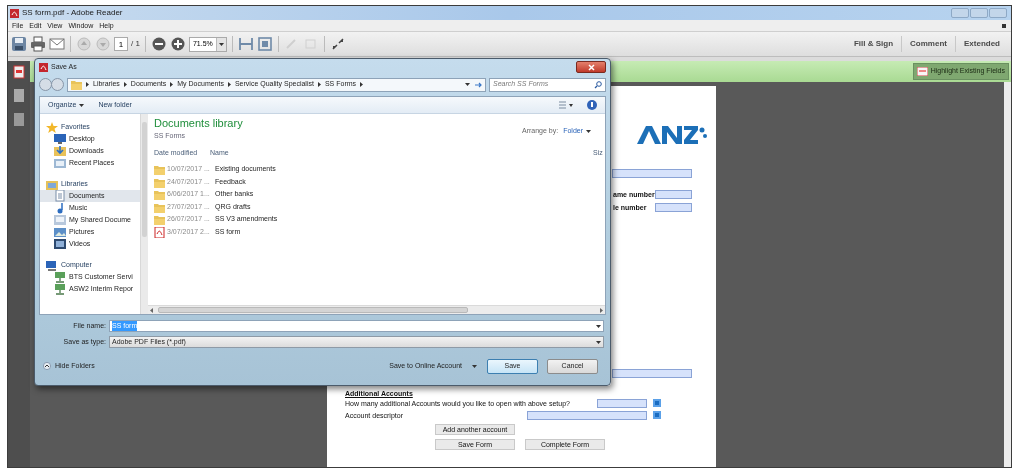  Describe the element at coordinates (38, 44) in the screenshot. I see `print-icon` at that location.